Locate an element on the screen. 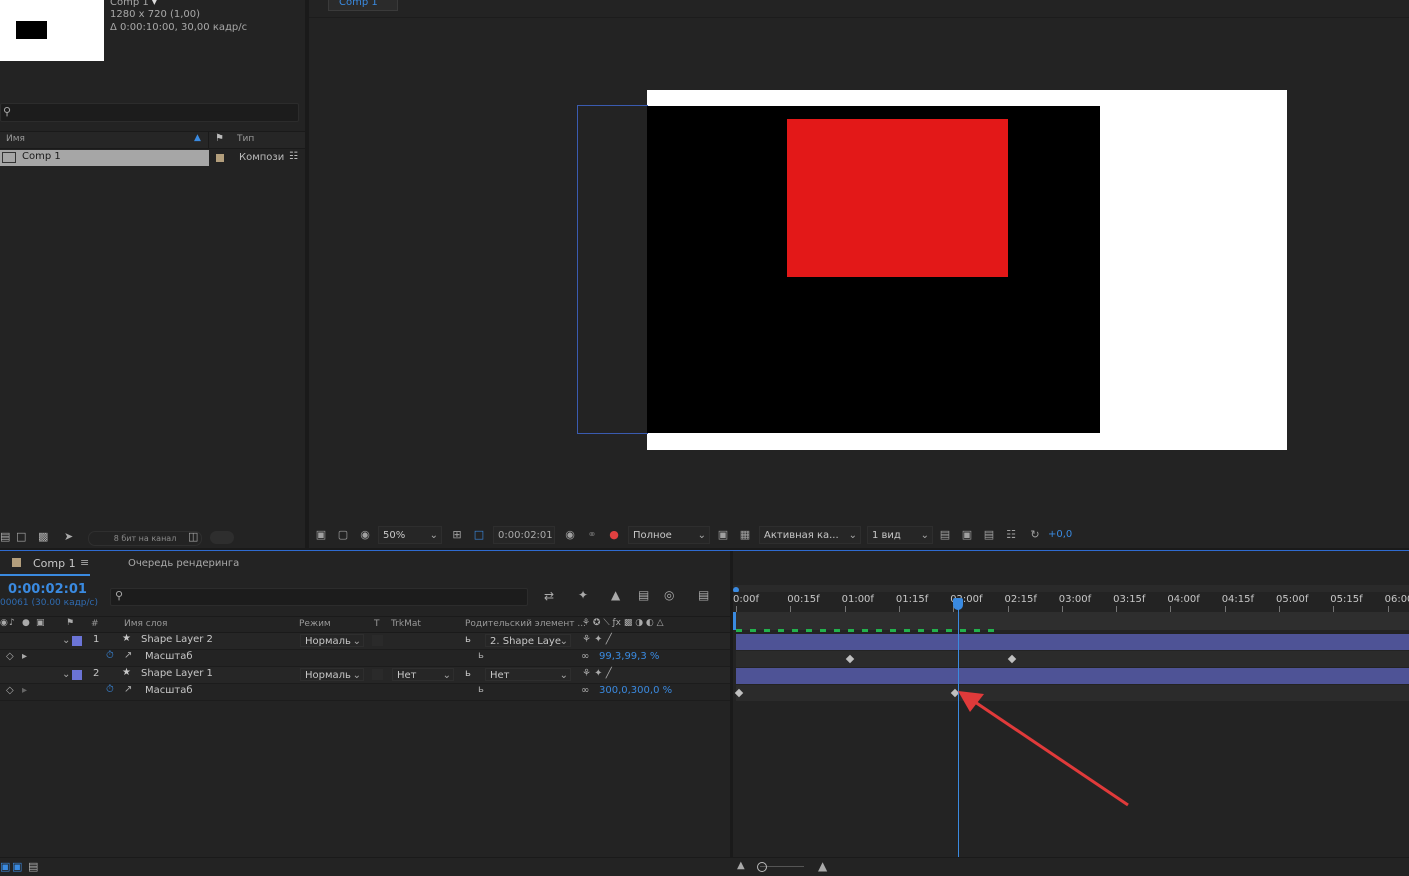 This screenshot has height=876, width=1409. draft-3d-icon: ✦ is located at coordinates (583, 595).